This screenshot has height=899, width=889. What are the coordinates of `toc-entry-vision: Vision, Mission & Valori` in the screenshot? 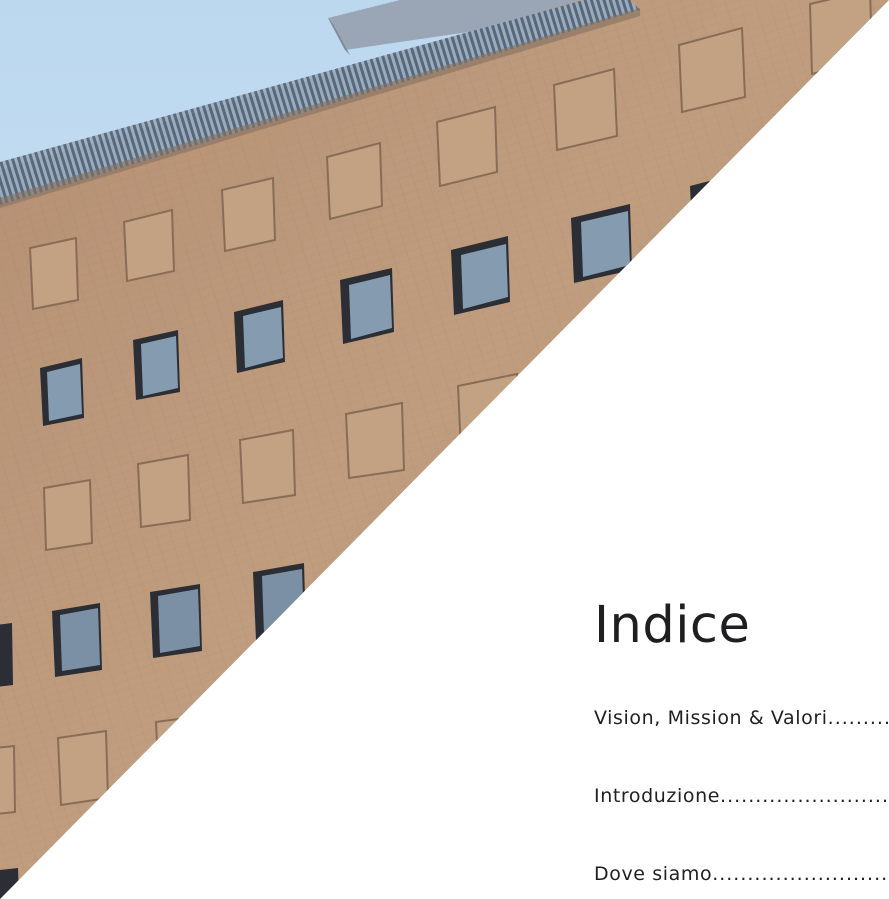 It's located at (741, 718).